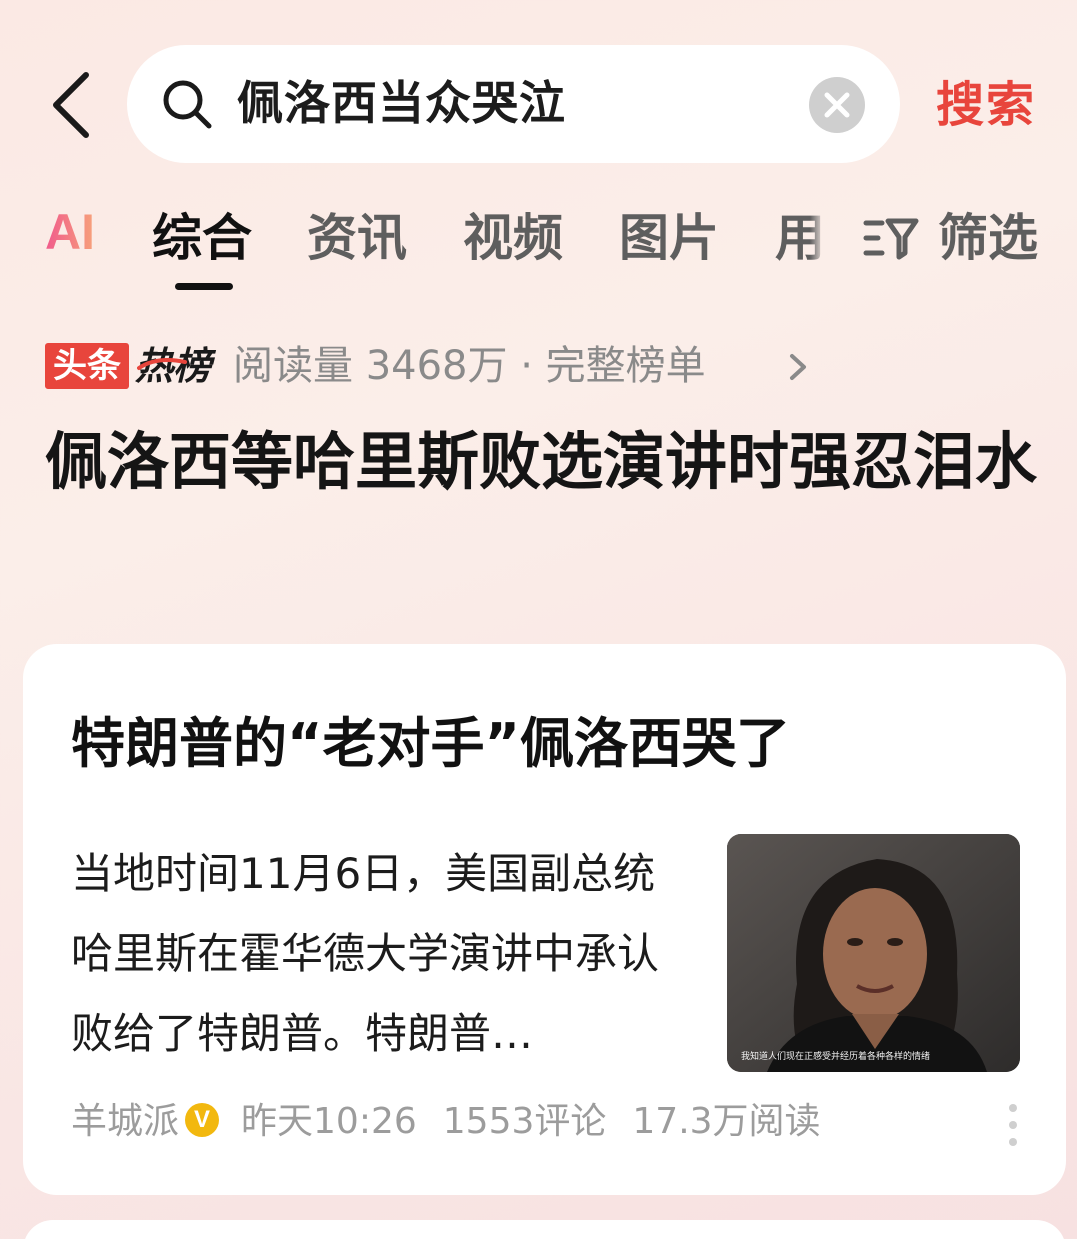  I want to click on tab-users: 用, so click(800, 238).